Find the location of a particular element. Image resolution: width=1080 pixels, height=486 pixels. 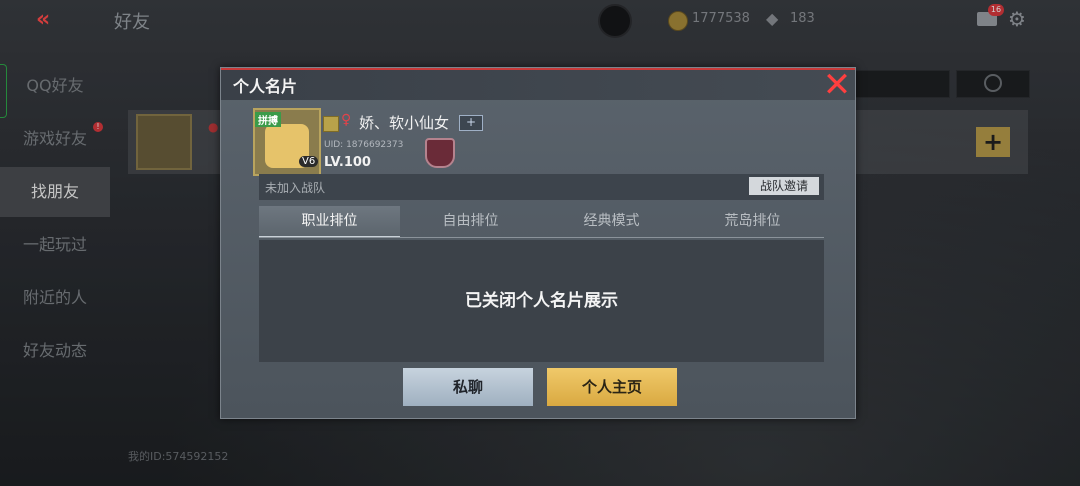

female-icon: ♀ is located at coordinates (346, 120).